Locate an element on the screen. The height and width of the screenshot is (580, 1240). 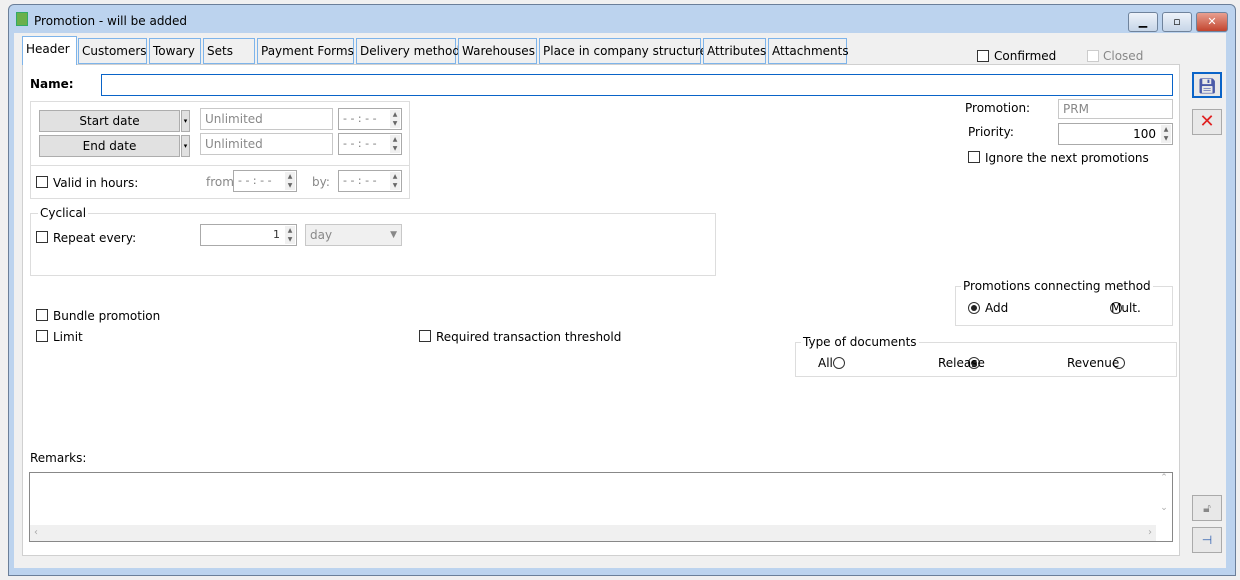
cancel-button: ✕ is located at coordinates (1207, 122).